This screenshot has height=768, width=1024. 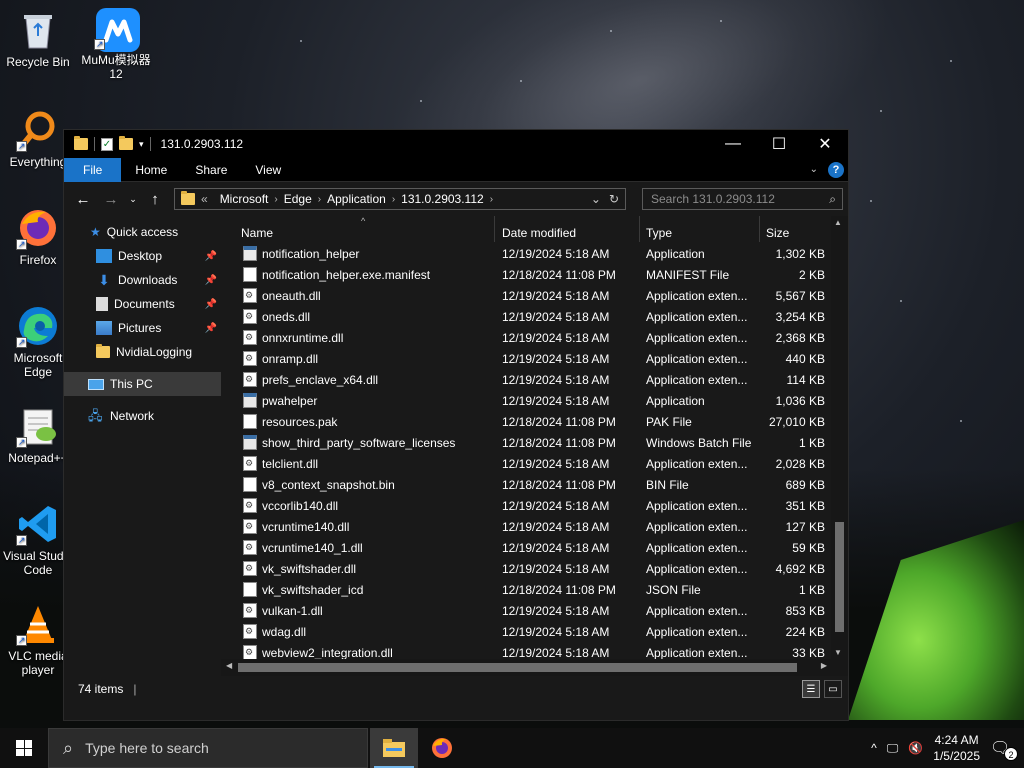 I want to click on desktop-folder-icon, so click(x=104, y=256).